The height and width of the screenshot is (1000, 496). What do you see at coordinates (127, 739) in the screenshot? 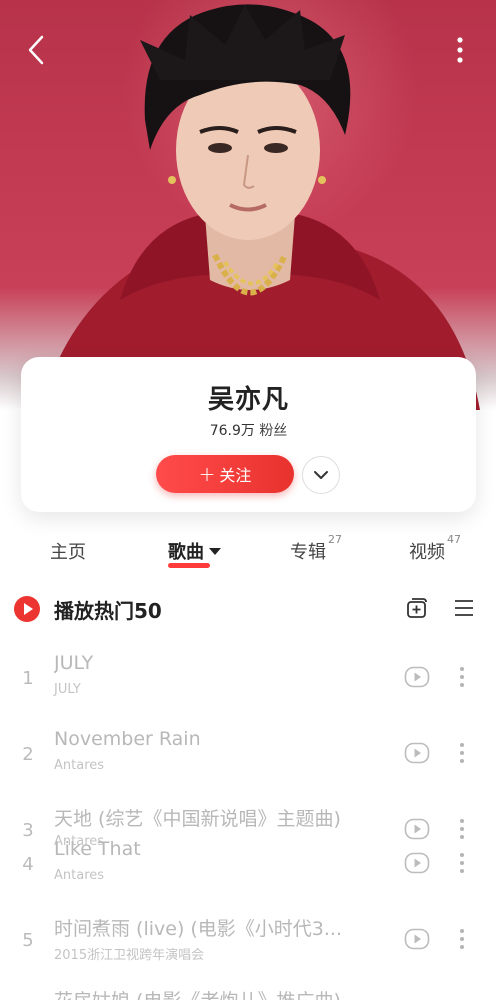
I see `song-title: November Rain` at bounding box center [127, 739].